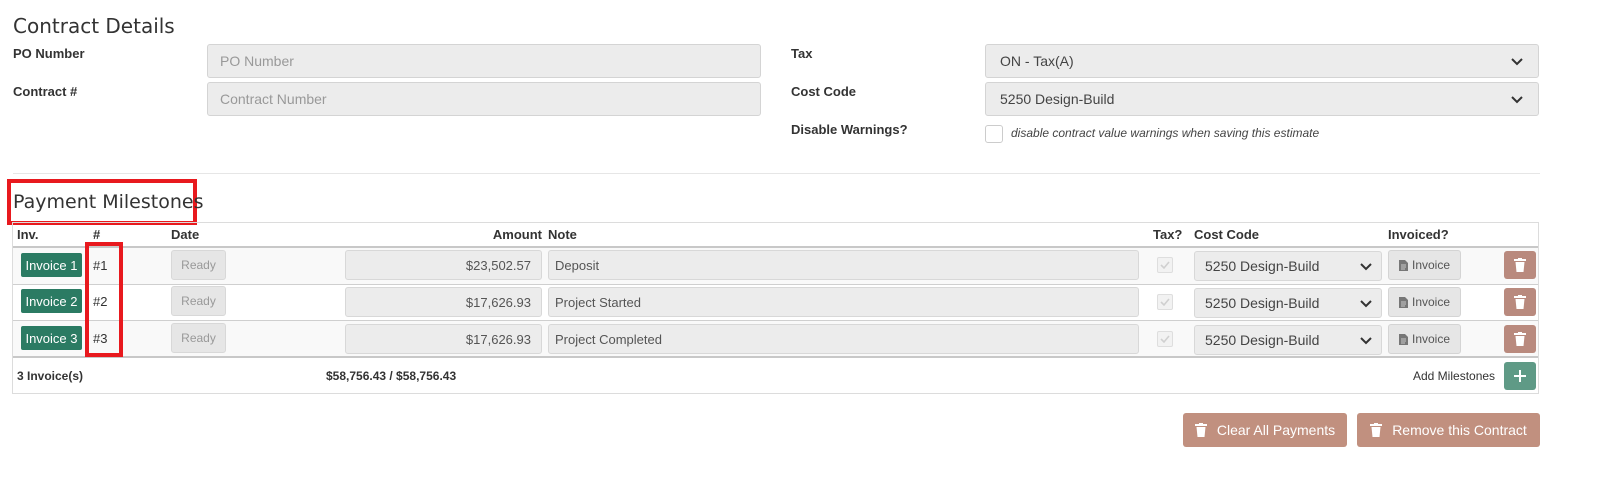 The width and height of the screenshot is (1620, 492). Describe the element at coordinates (823, 91) in the screenshot. I see `cost-code-label: Cost Code` at that location.